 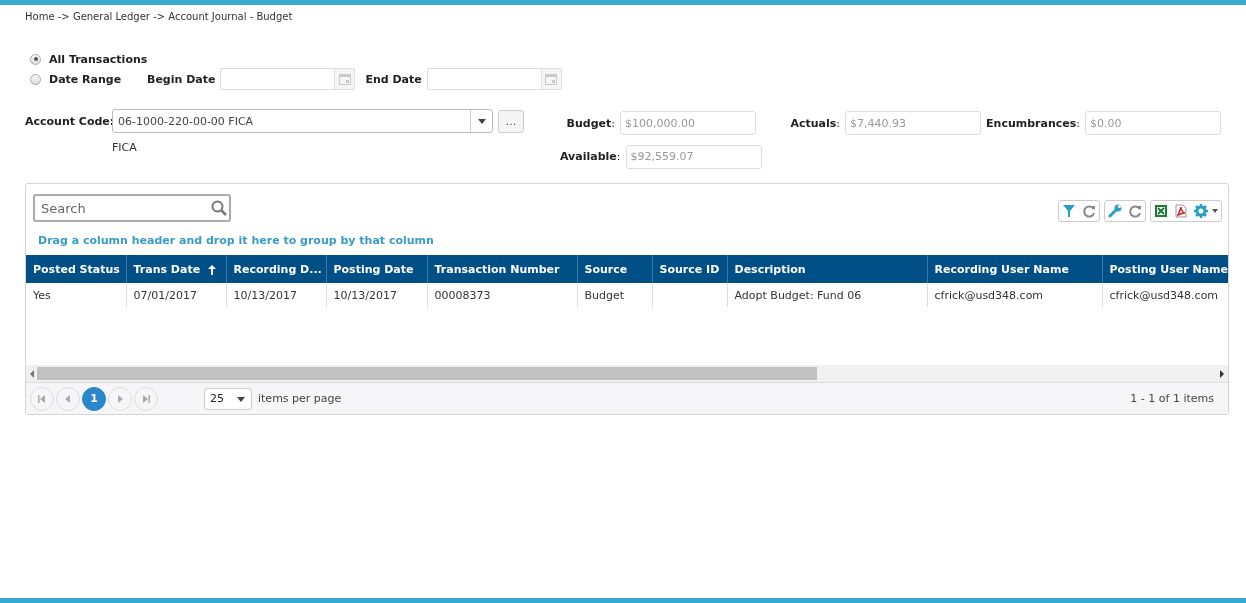 I want to click on last-page-icon, so click(x=146, y=398).